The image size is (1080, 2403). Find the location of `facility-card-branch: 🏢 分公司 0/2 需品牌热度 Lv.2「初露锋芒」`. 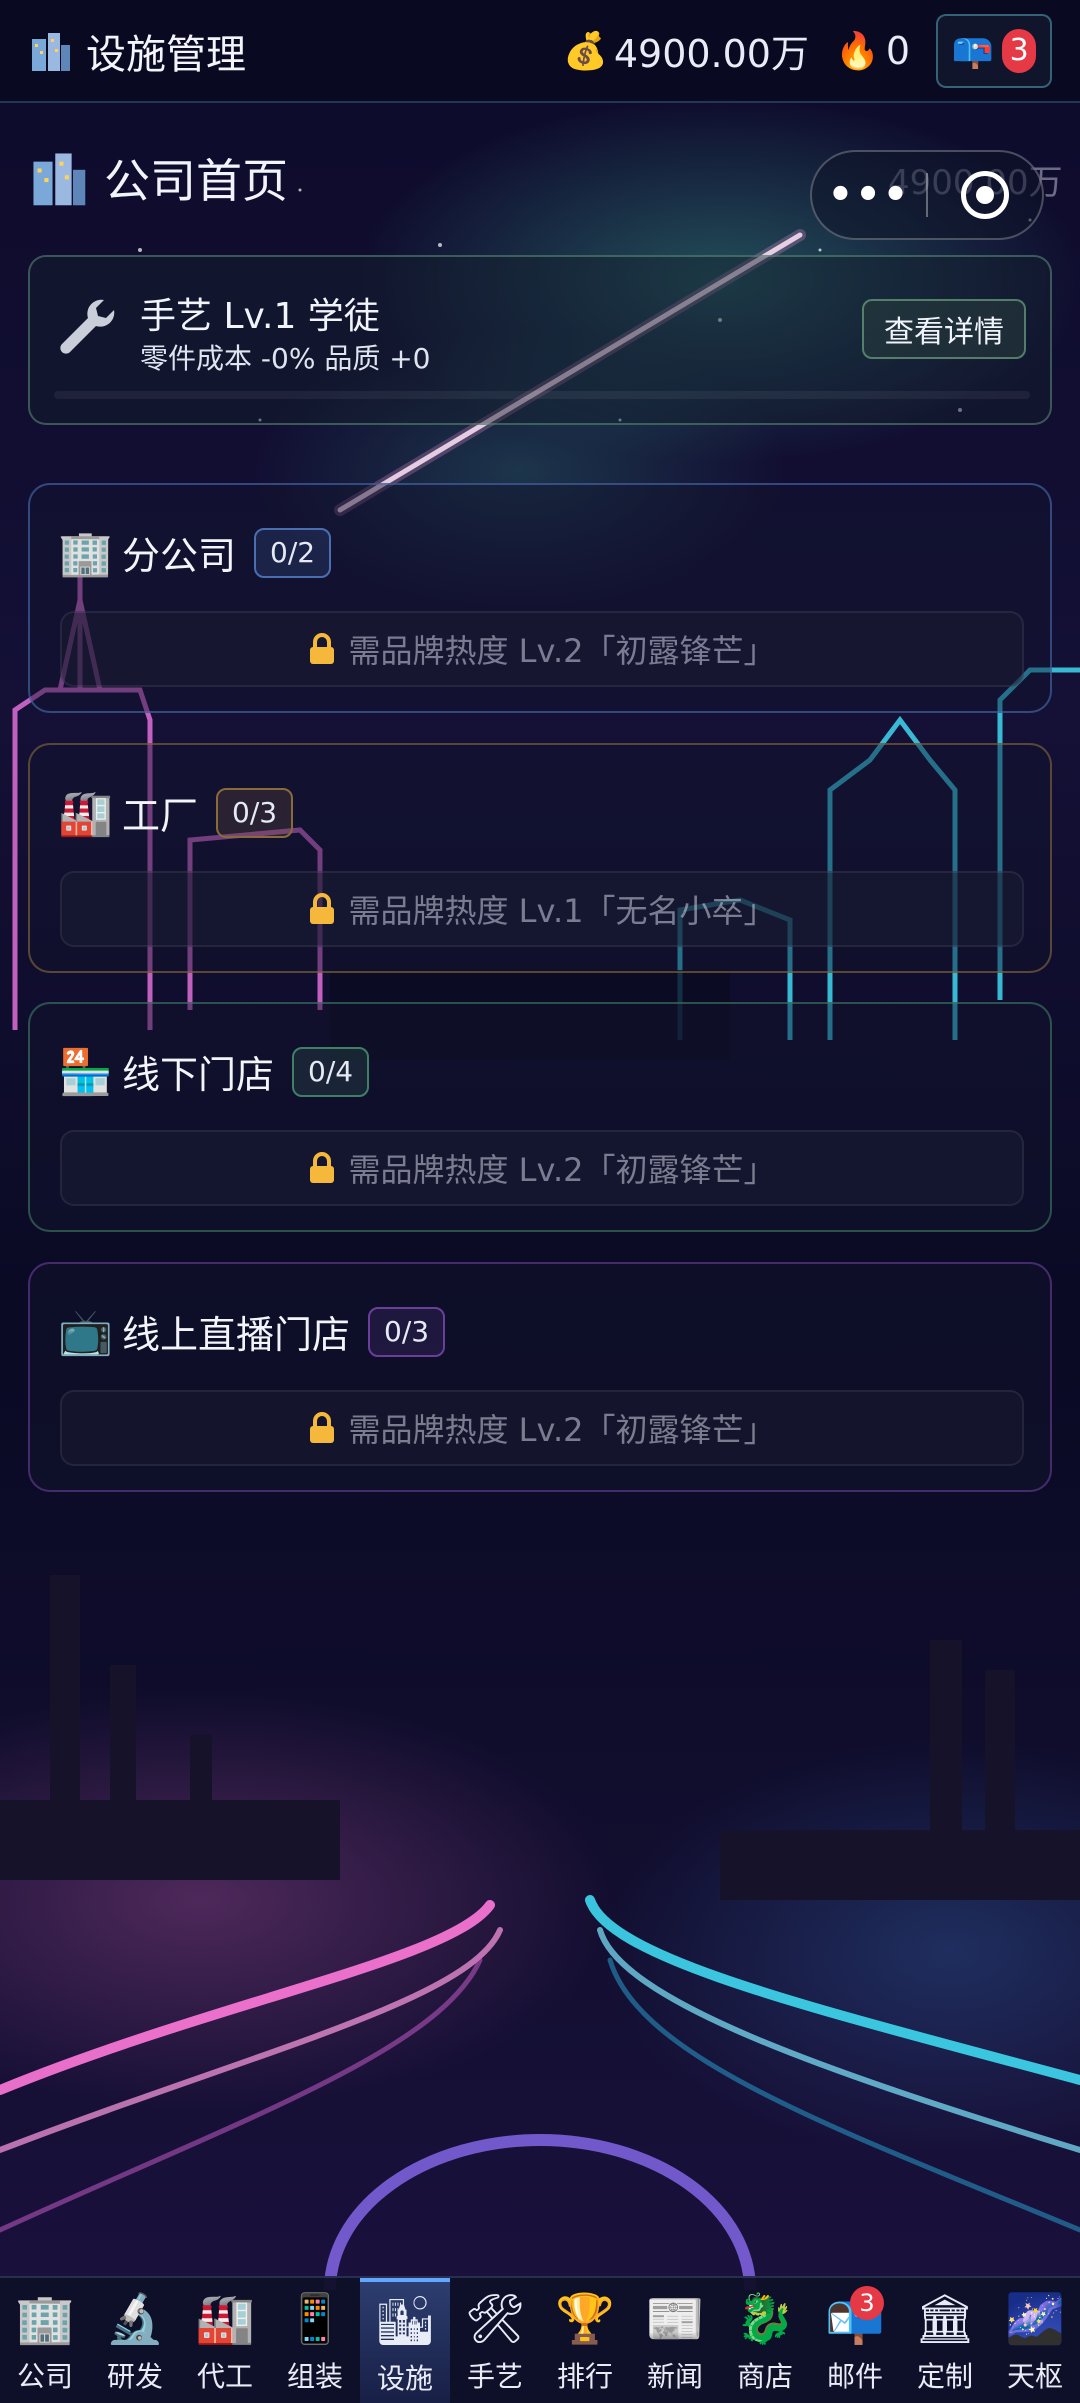

facility-card-branch: 🏢 分公司 0/2 需品牌热度 Lv.2「初露锋芒」 is located at coordinates (540, 598).